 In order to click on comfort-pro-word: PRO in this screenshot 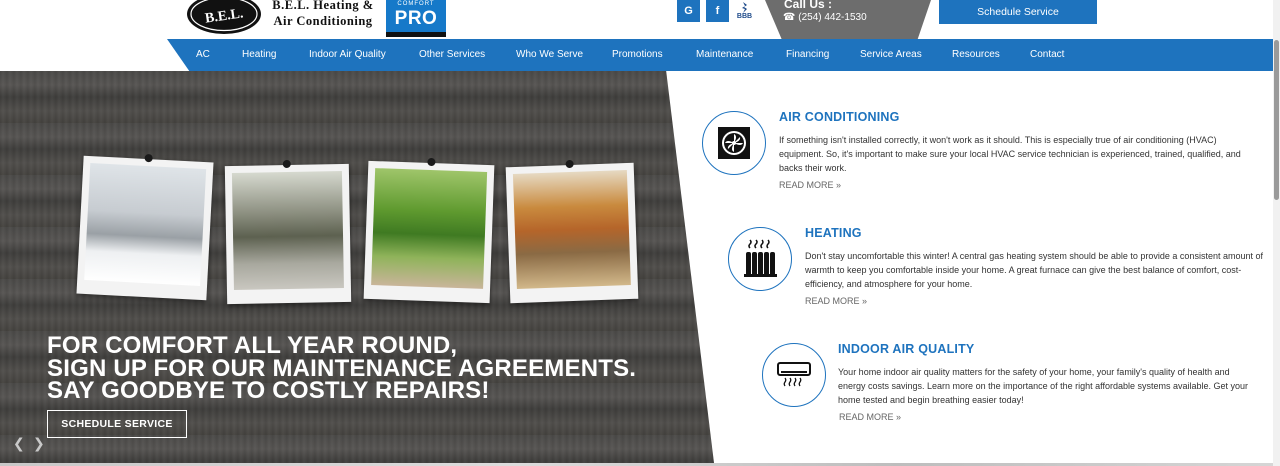, I will do `click(416, 18)`.